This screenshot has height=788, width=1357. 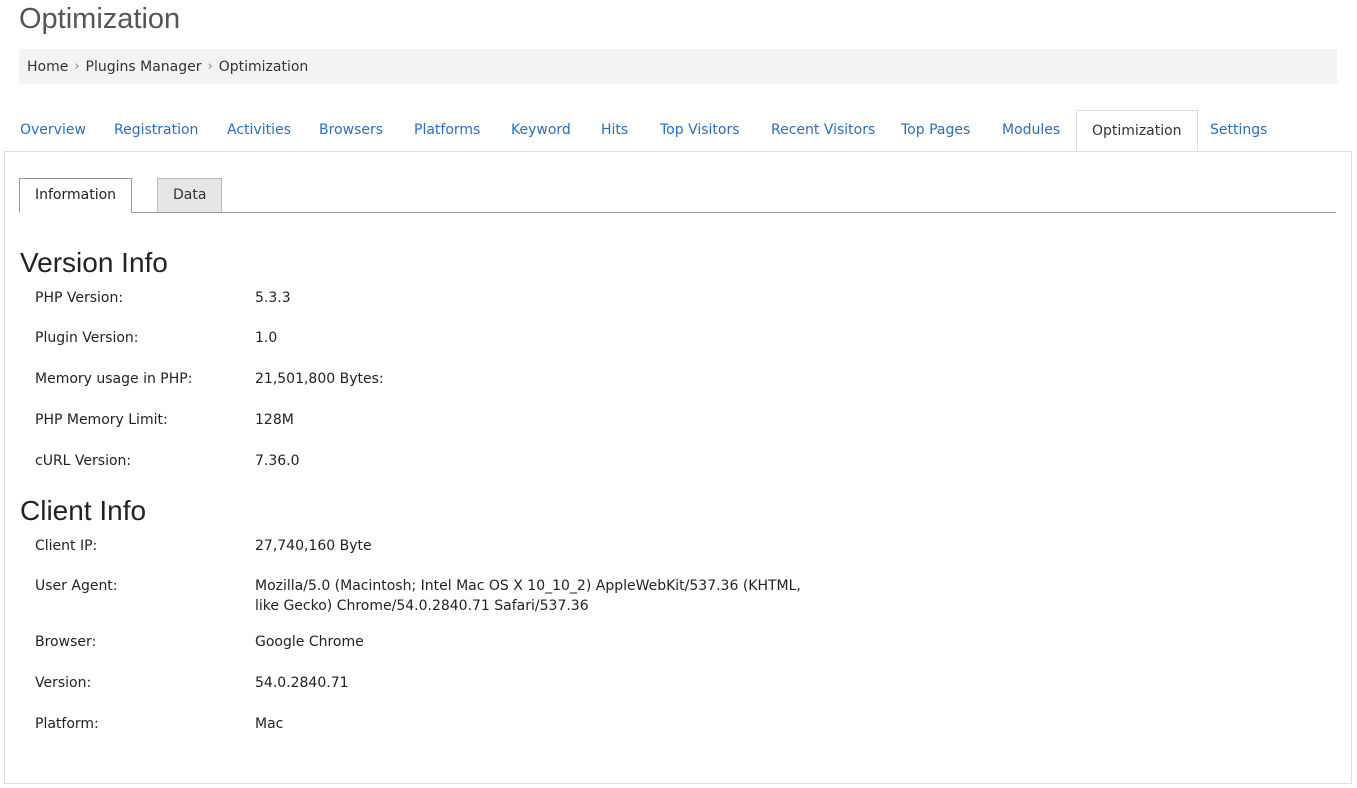 I want to click on tab-hits: Hits, so click(x=614, y=130).